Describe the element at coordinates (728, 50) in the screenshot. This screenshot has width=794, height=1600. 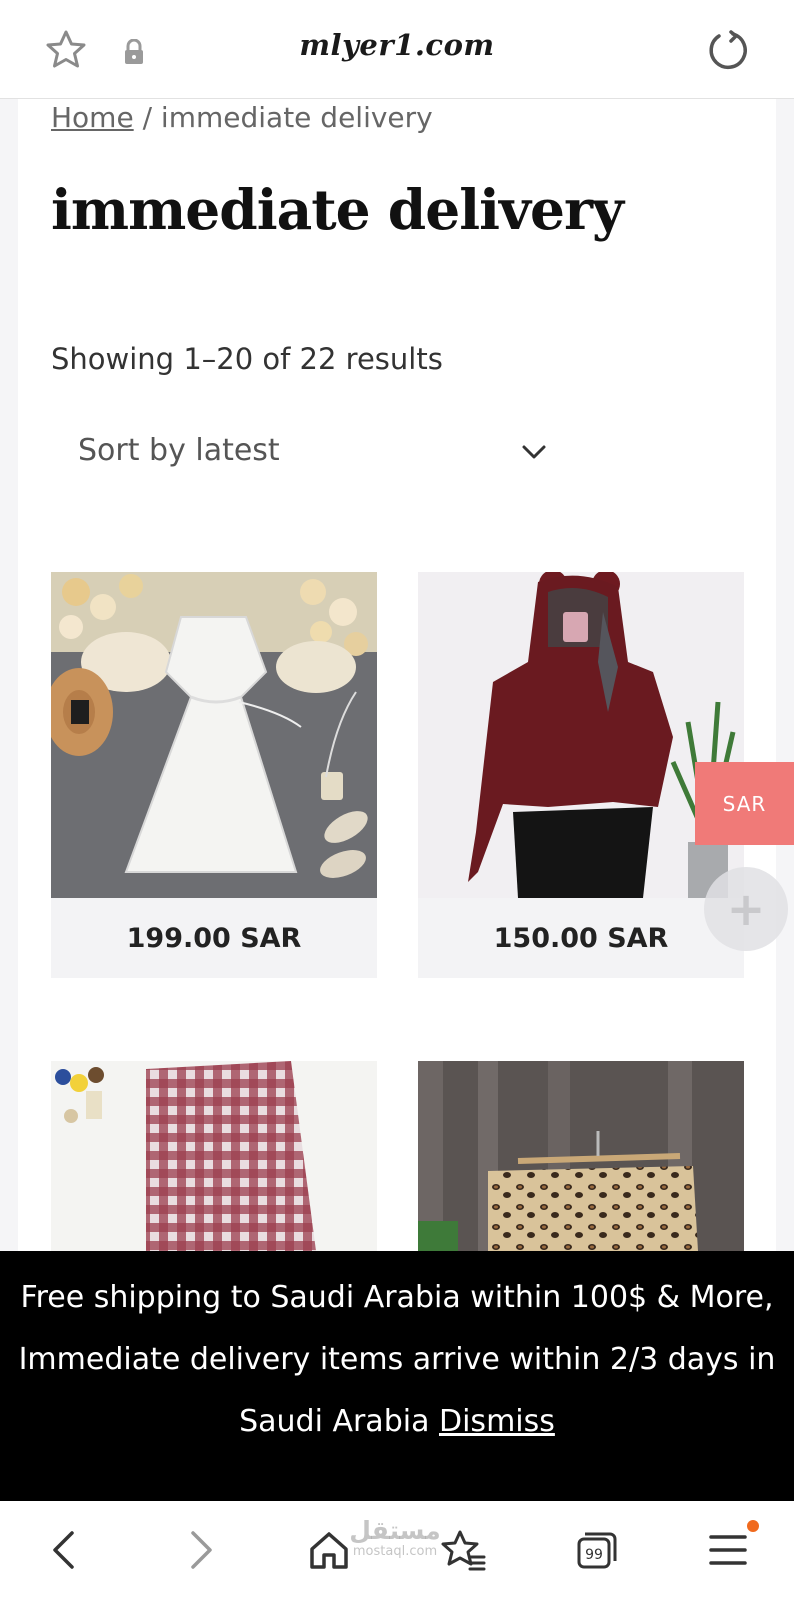
I see `reload-icon` at that location.